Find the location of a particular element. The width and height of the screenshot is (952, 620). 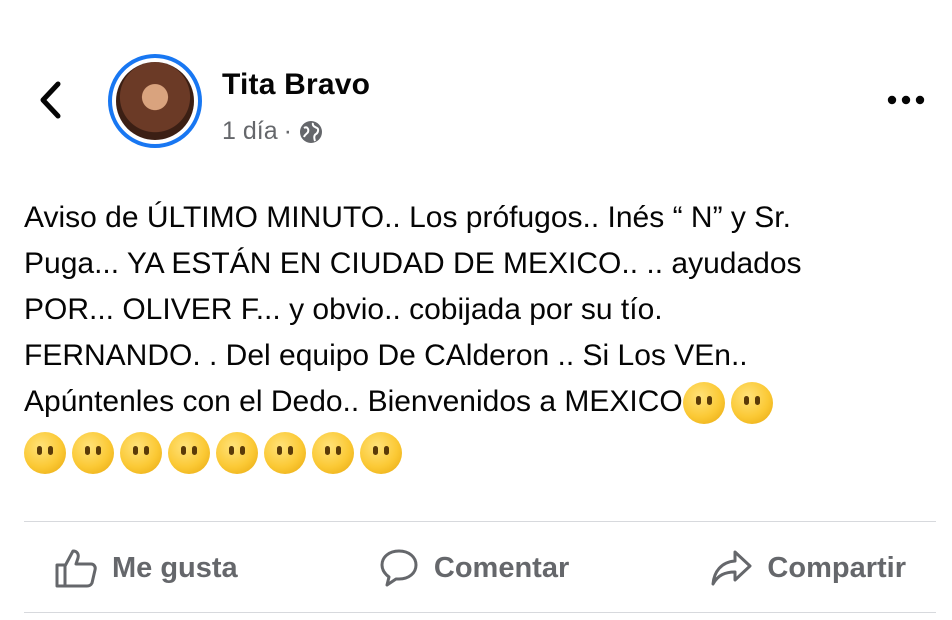

comment-label: Comentar is located at coordinates (501, 567).